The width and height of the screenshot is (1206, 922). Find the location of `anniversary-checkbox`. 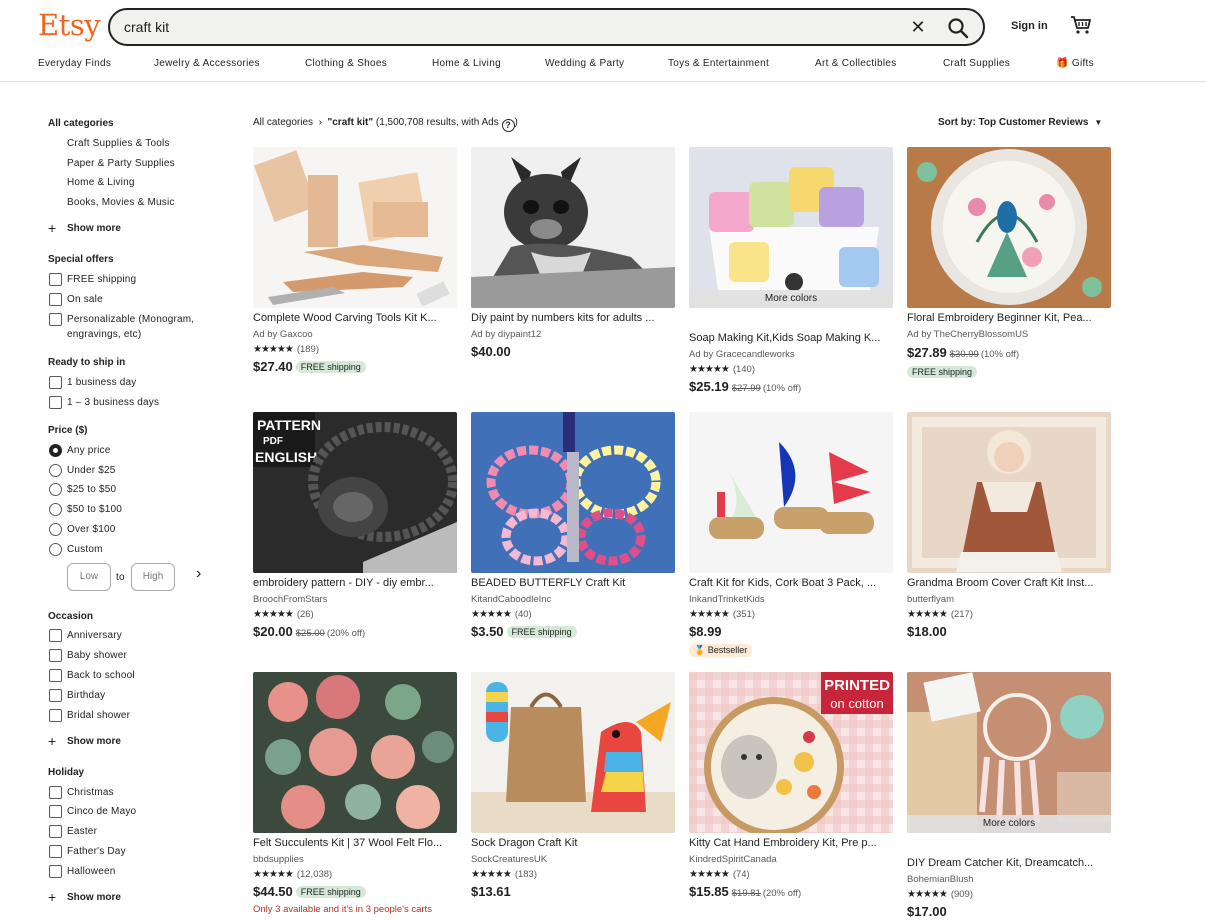

anniversary-checkbox is located at coordinates (55, 635).